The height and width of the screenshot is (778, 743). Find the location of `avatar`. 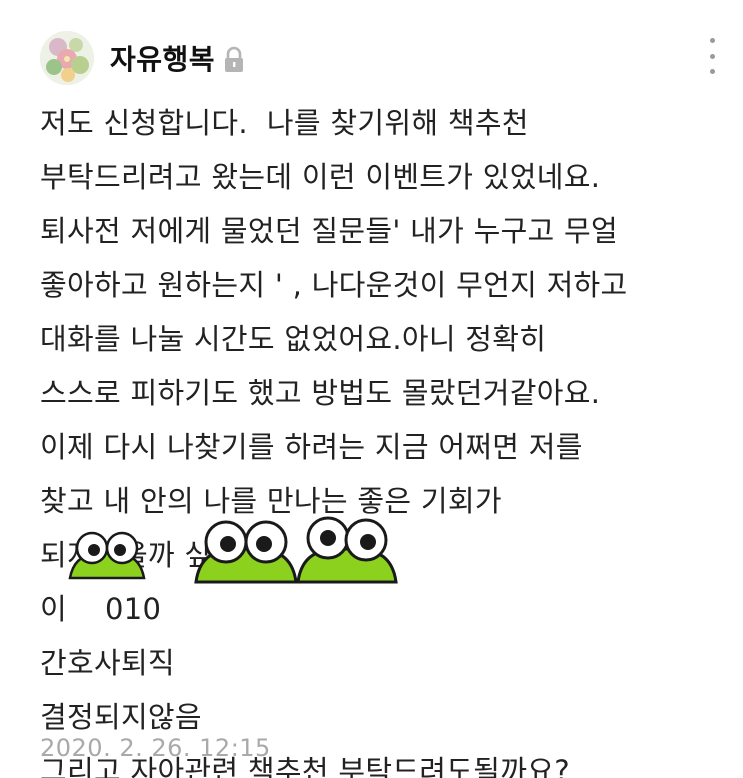

avatar is located at coordinates (67, 58).